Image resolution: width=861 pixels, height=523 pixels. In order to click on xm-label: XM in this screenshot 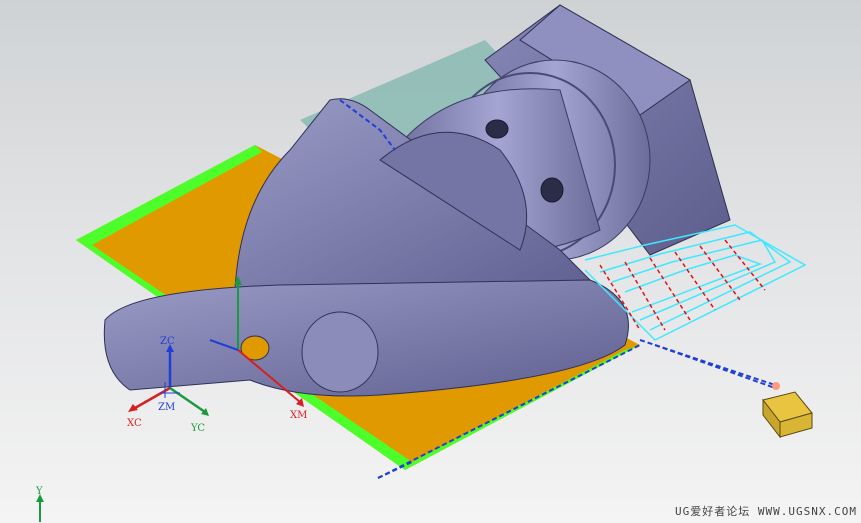, I will do `click(298, 415)`.